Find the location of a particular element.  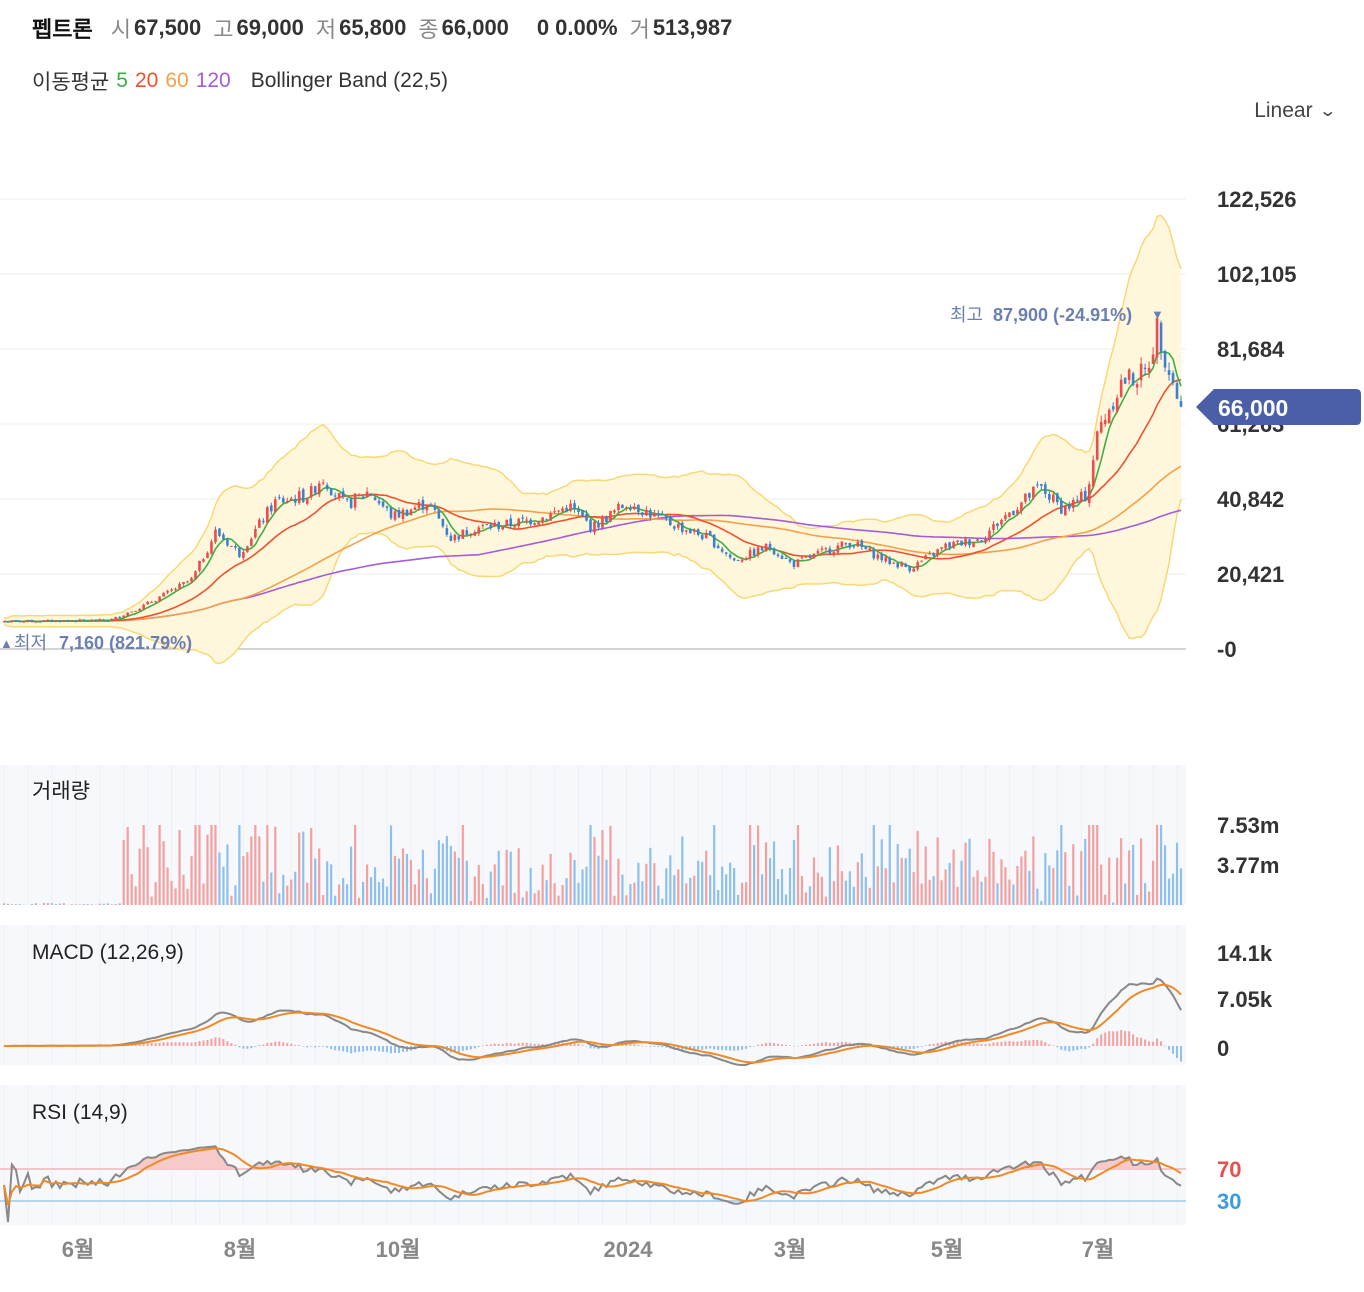

price-tick-label: -0 is located at coordinates (1227, 649).